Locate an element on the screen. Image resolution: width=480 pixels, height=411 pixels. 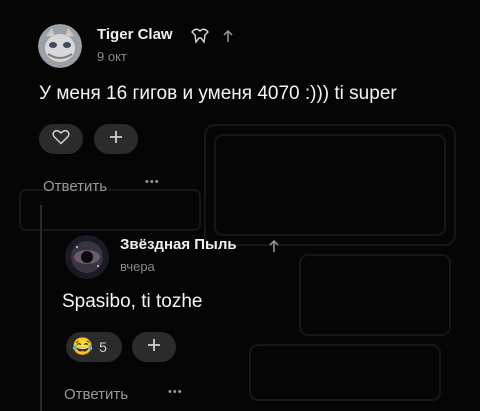
heart-icon is located at coordinates (61, 139).